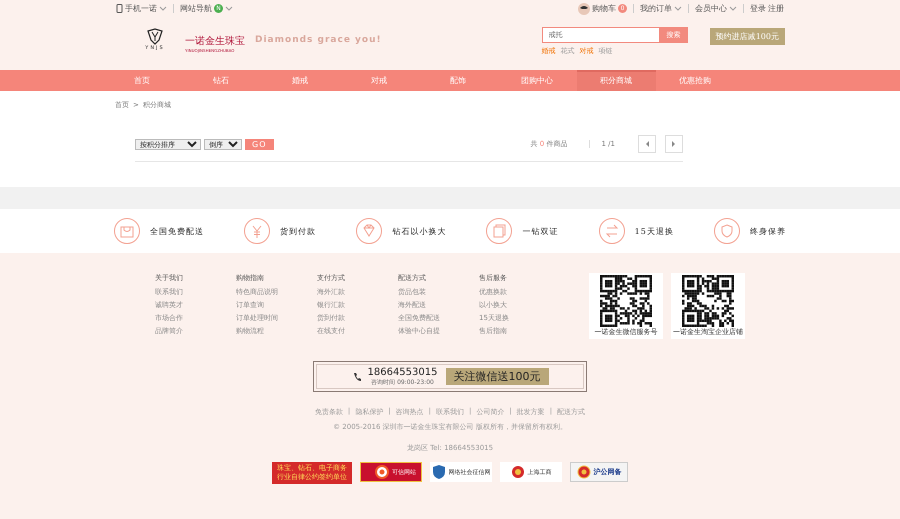 Image resolution: width=900 pixels, height=519 pixels. Describe the element at coordinates (221, 80) in the screenshot. I see `nav-tab: 钻石` at that location.